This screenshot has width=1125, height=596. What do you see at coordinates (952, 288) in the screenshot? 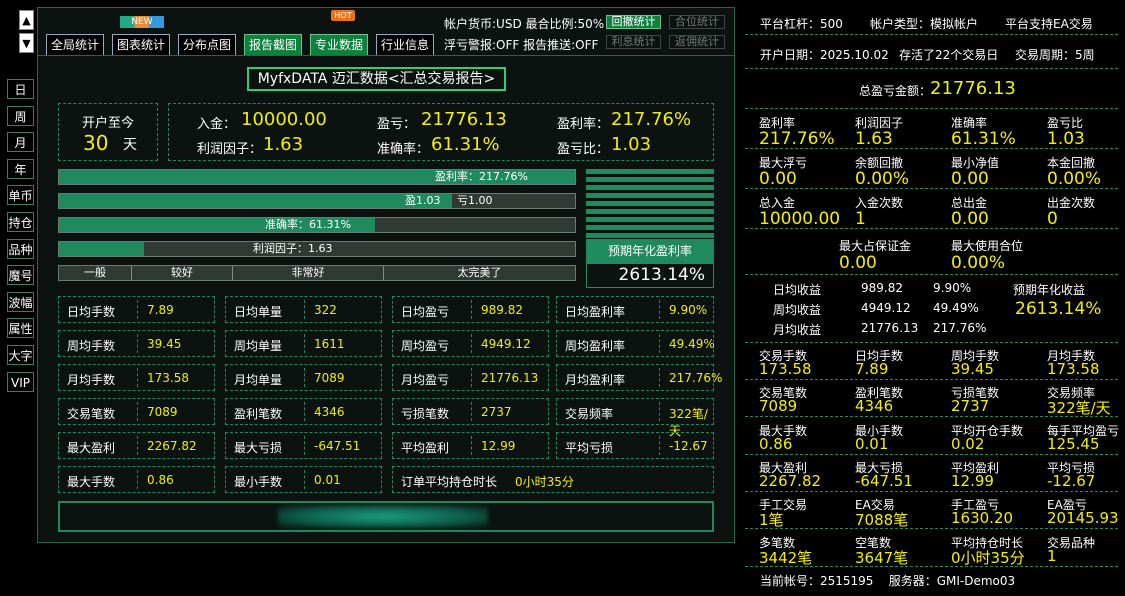
I see `period-value: 9.90%` at bounding box center [952, 288].